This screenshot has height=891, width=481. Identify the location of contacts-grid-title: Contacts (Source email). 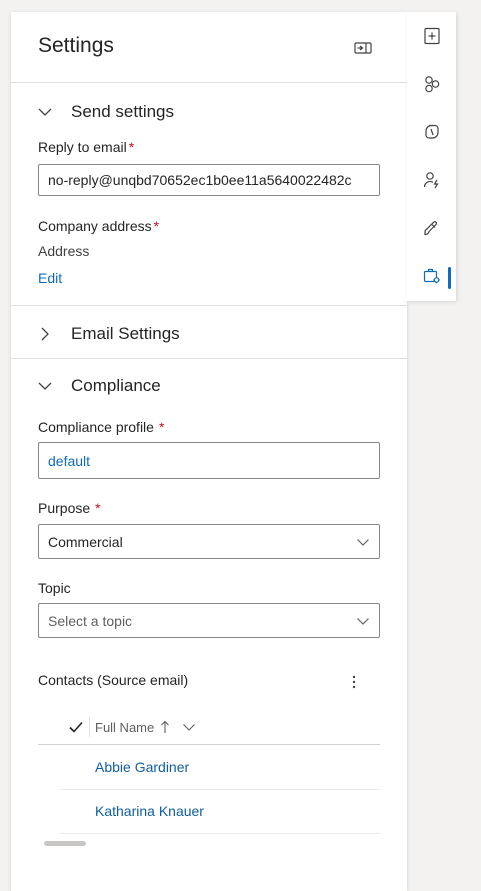
(113, 680).